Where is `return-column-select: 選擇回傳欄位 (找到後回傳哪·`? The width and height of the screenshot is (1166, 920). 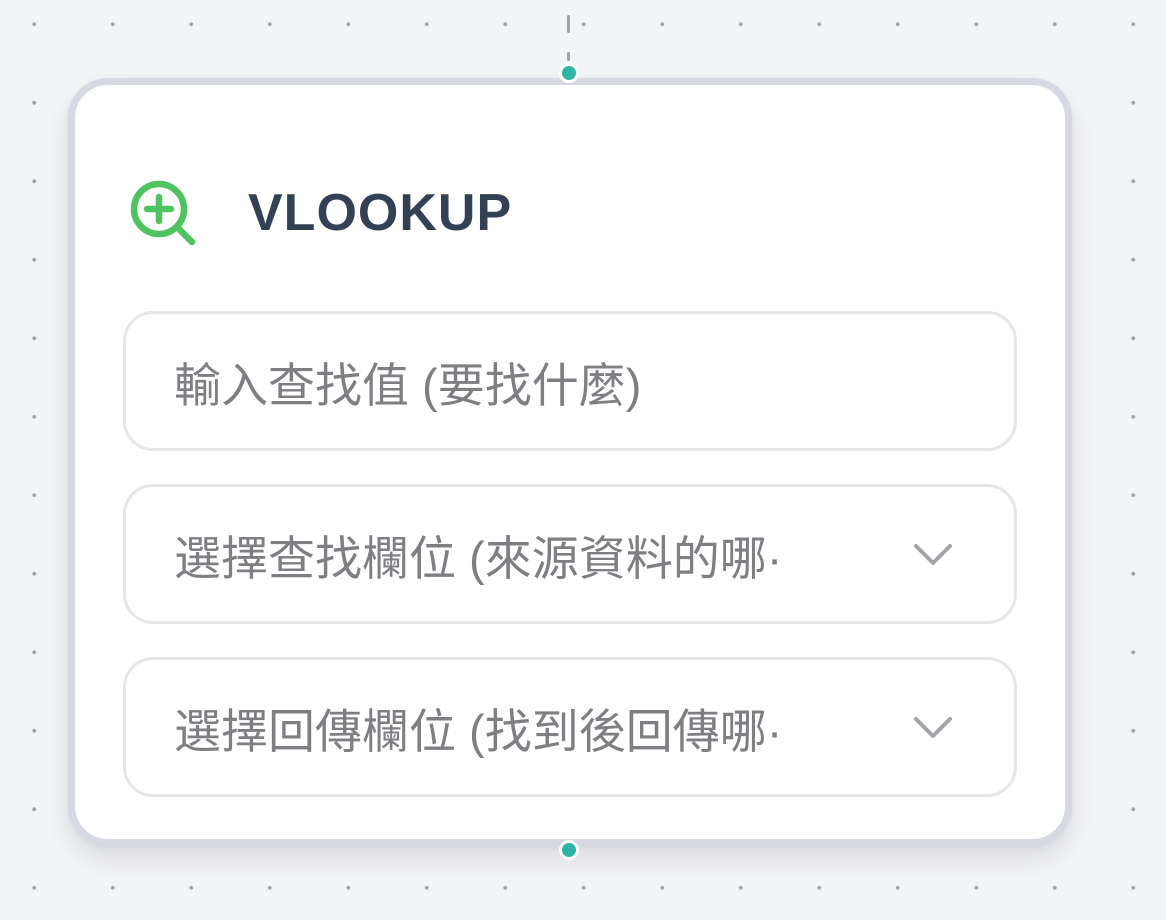
return-column-select: 選擇回傳欄位 (找到後回傳哪· is located at coordinates (570, 727).